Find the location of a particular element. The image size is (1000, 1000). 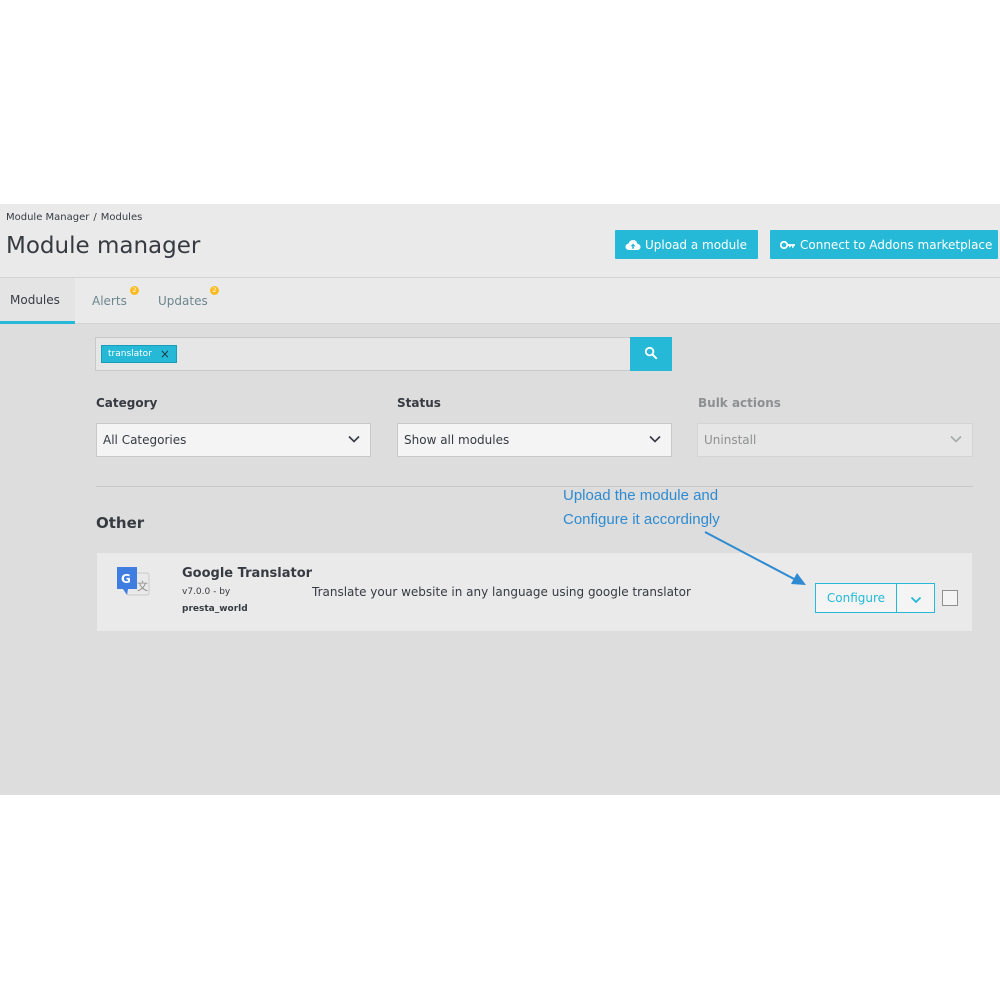

svg-text: 文 is located at coordinates (142, 586).